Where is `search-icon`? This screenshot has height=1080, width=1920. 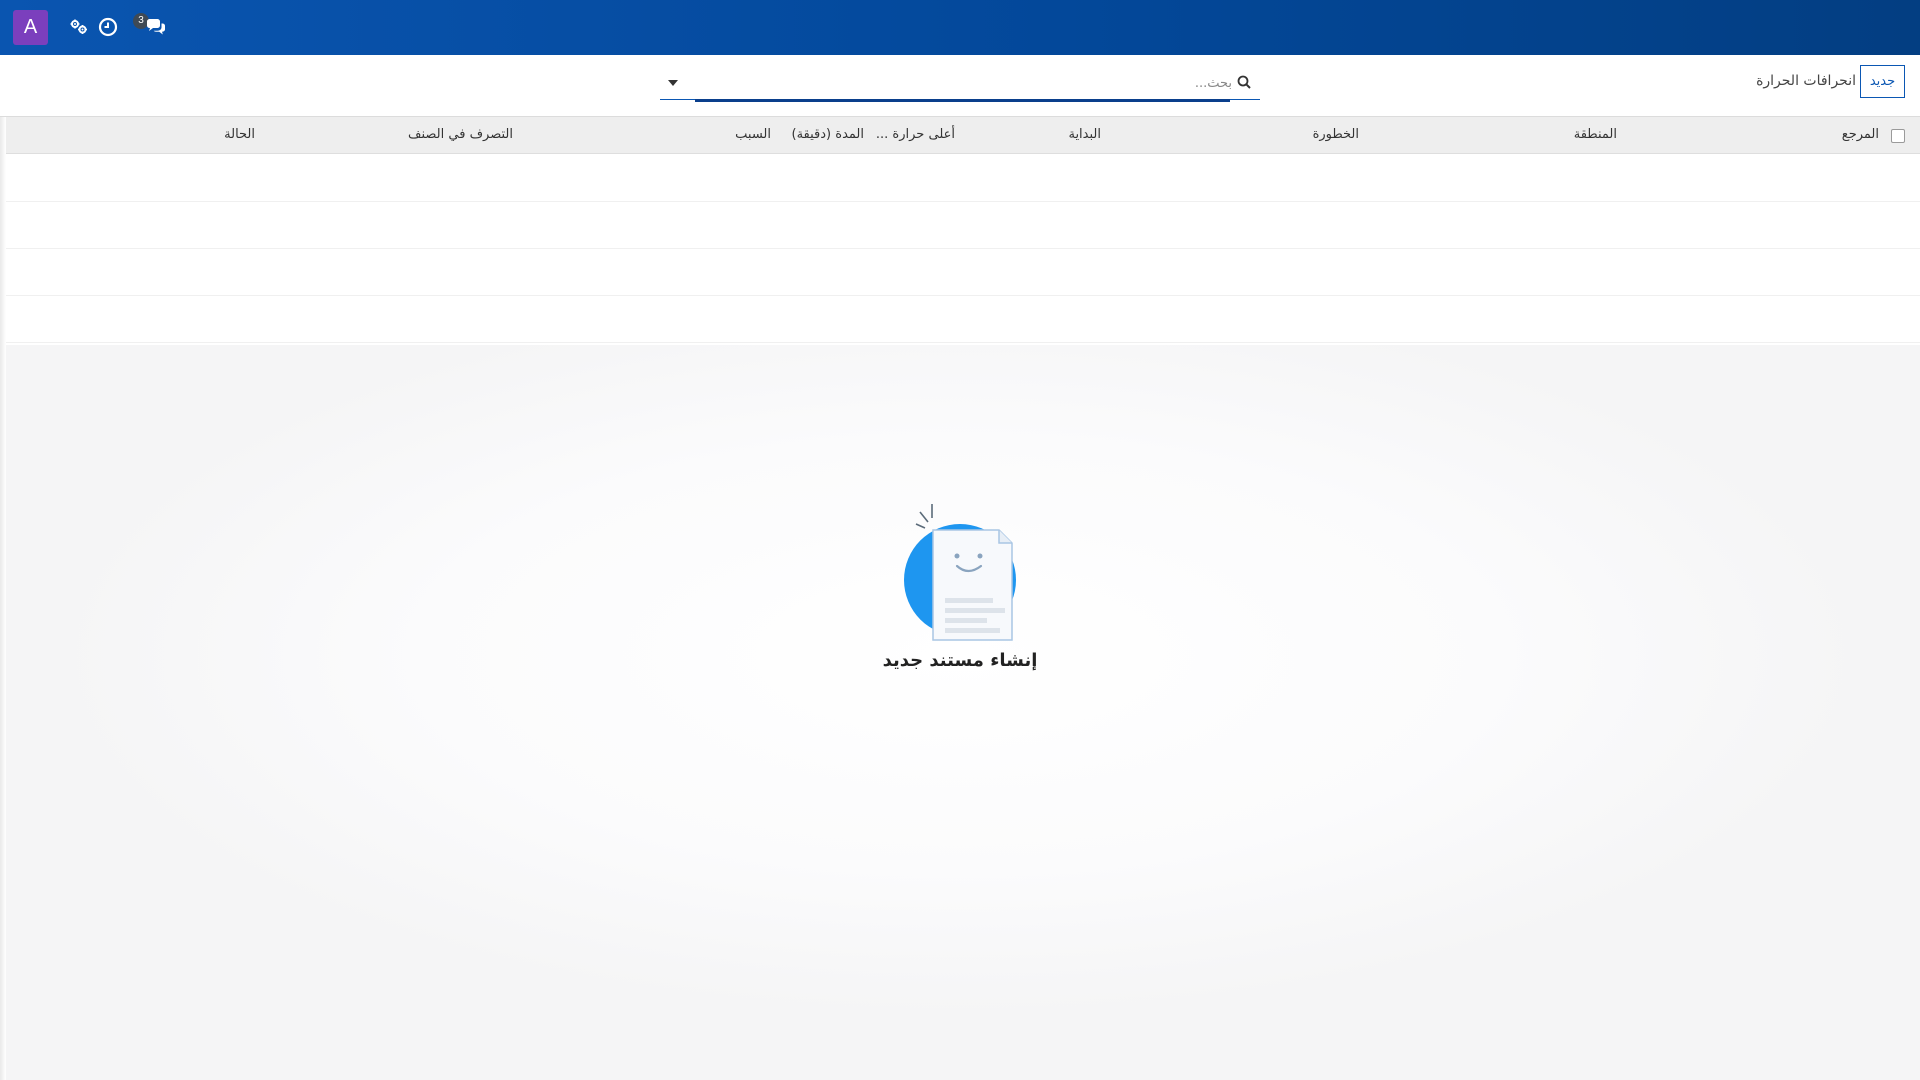
search-icon is located at coordinates (1244, 82).